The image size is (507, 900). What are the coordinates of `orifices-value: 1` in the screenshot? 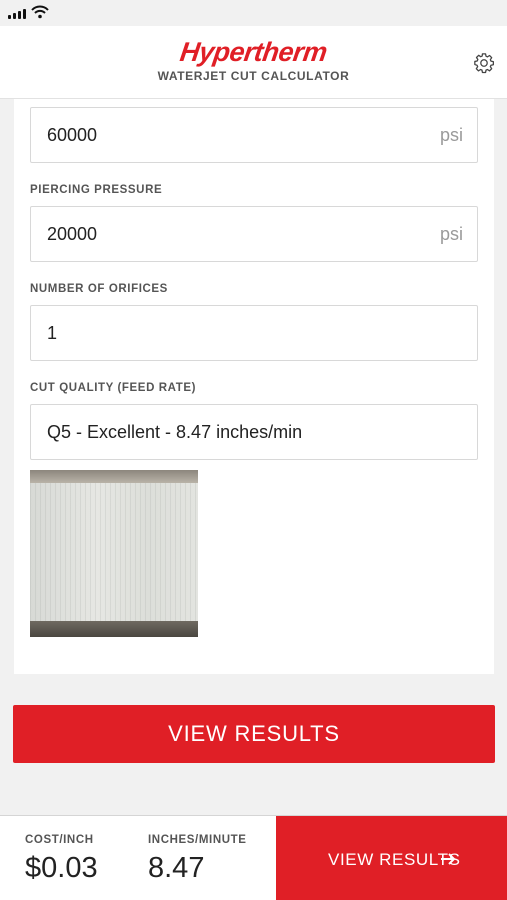 It's located at (52, 333).